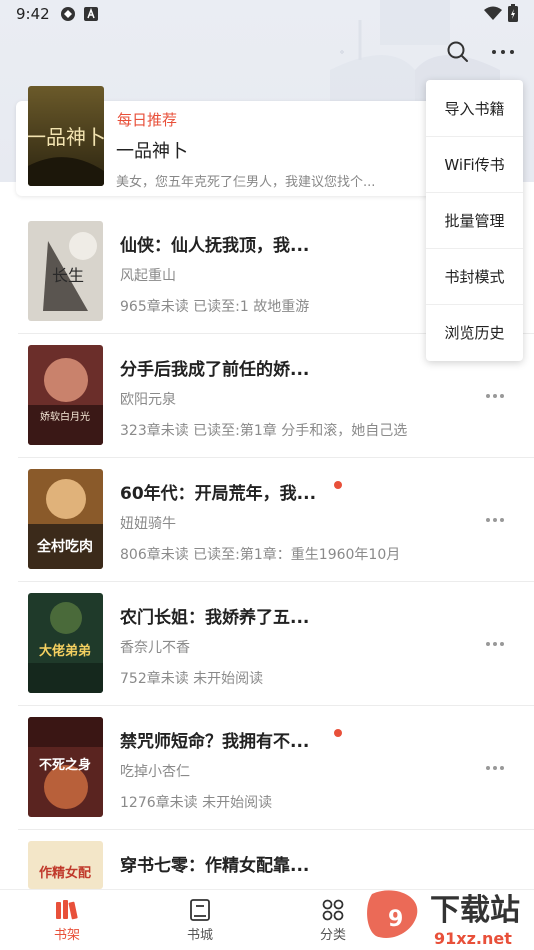 The height and width of the screenshot is (950, 534). I want to click on battery-icon, so click(513, 13).